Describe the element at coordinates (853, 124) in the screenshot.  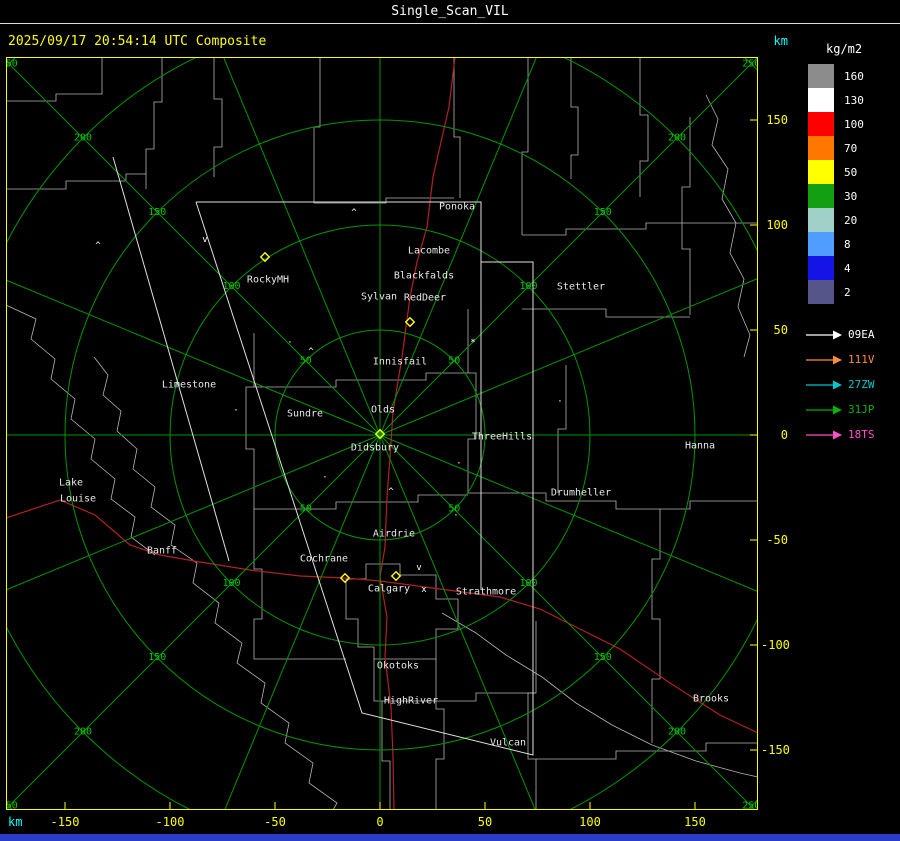
I see `colorbar-entry: 100` at that location.